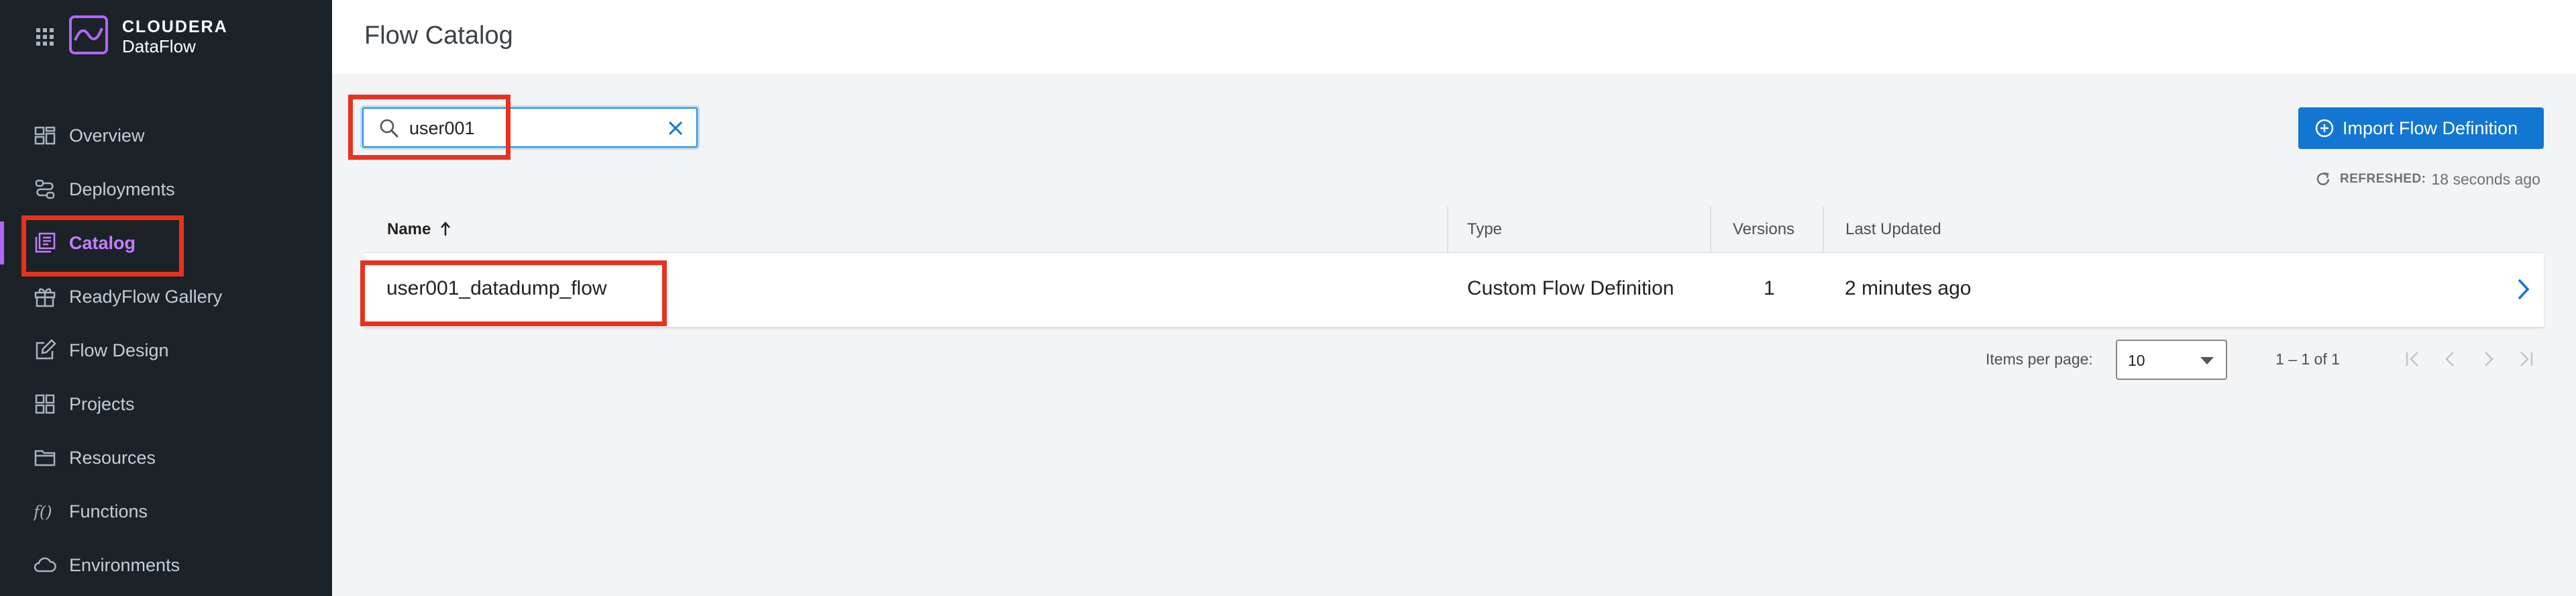 This screenshot has height=596, width=2576. Describe the element at coordinates (166, 512) in the screenshot. I see `nav-item-functions: f() Functions` at that location.